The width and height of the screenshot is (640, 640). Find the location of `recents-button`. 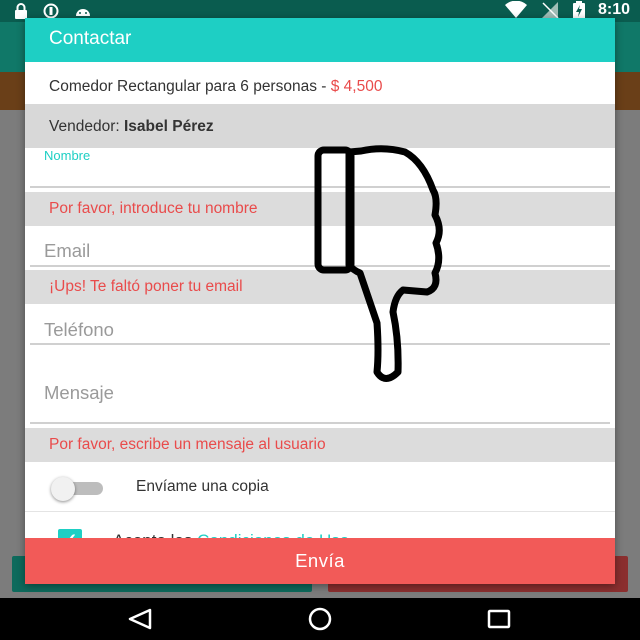

recents-button is located at coordinates (499, 619).